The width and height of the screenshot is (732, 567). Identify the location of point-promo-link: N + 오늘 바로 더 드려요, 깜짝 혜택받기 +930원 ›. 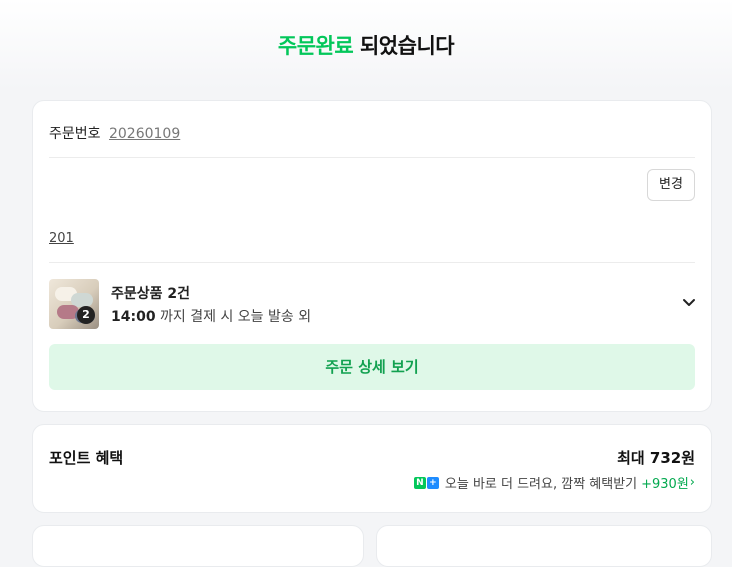
(554, 482).